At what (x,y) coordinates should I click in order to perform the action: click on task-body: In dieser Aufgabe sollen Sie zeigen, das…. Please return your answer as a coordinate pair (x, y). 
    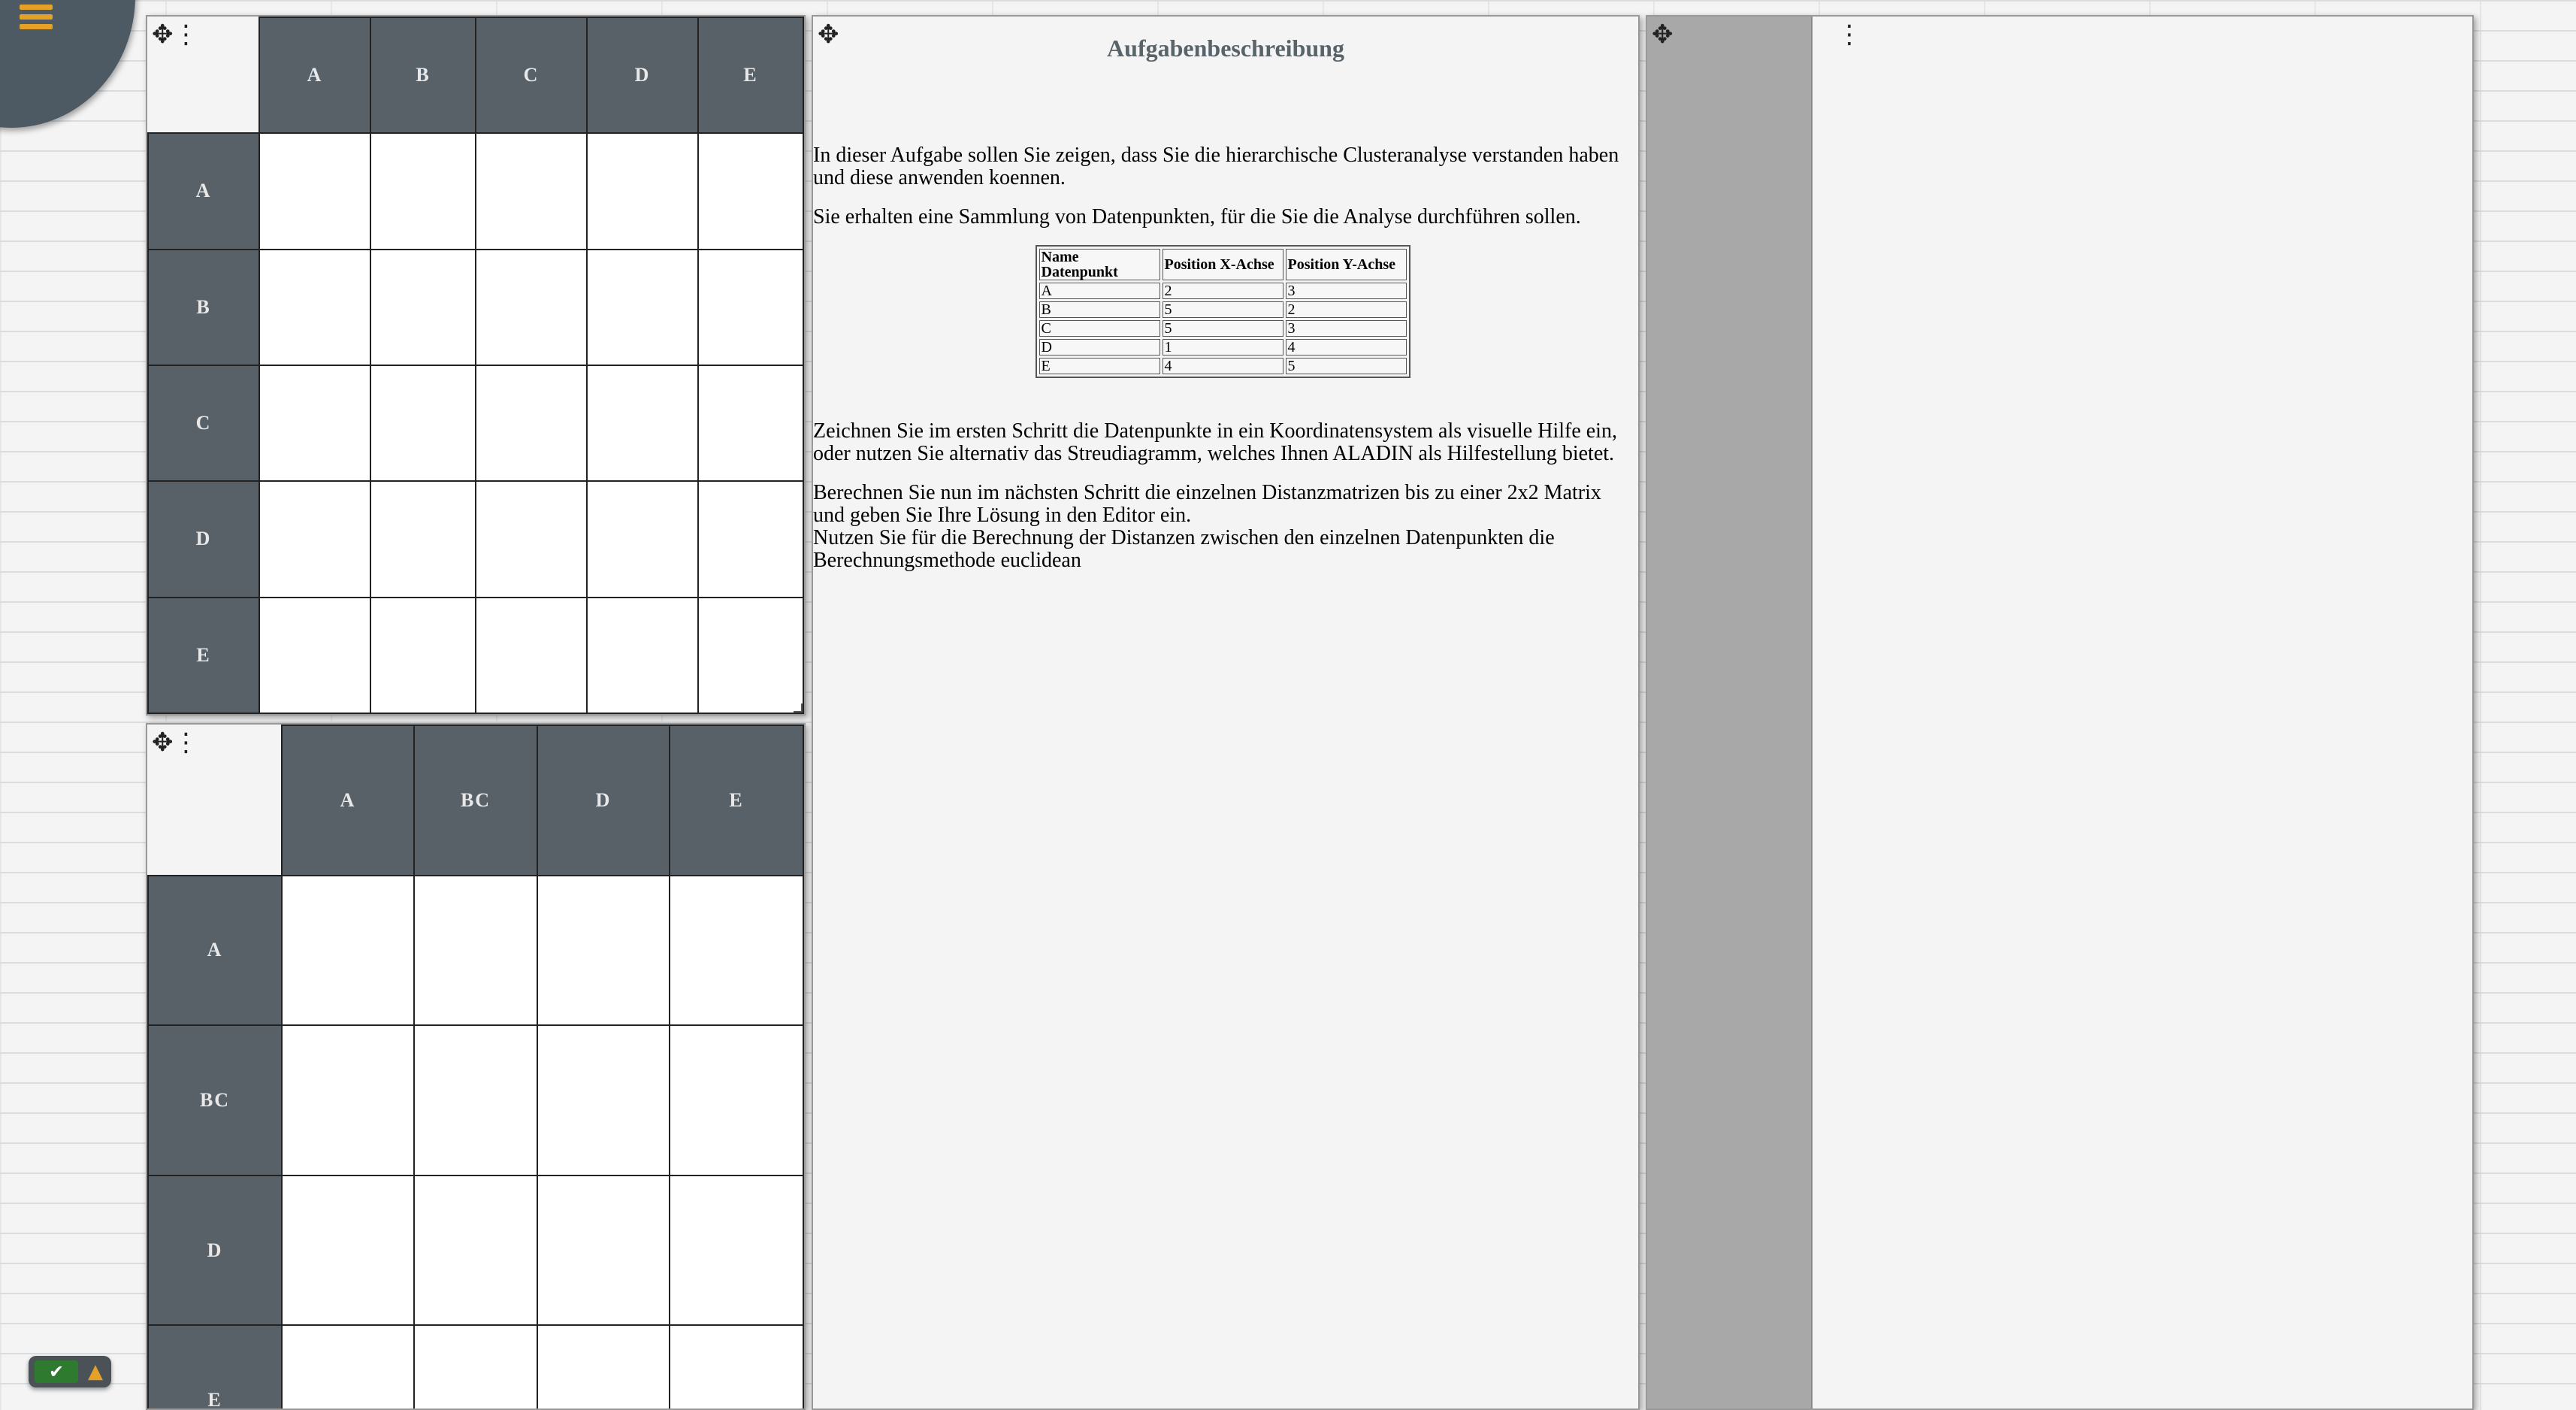
    Looking at the image, I should click on (1222, 366).